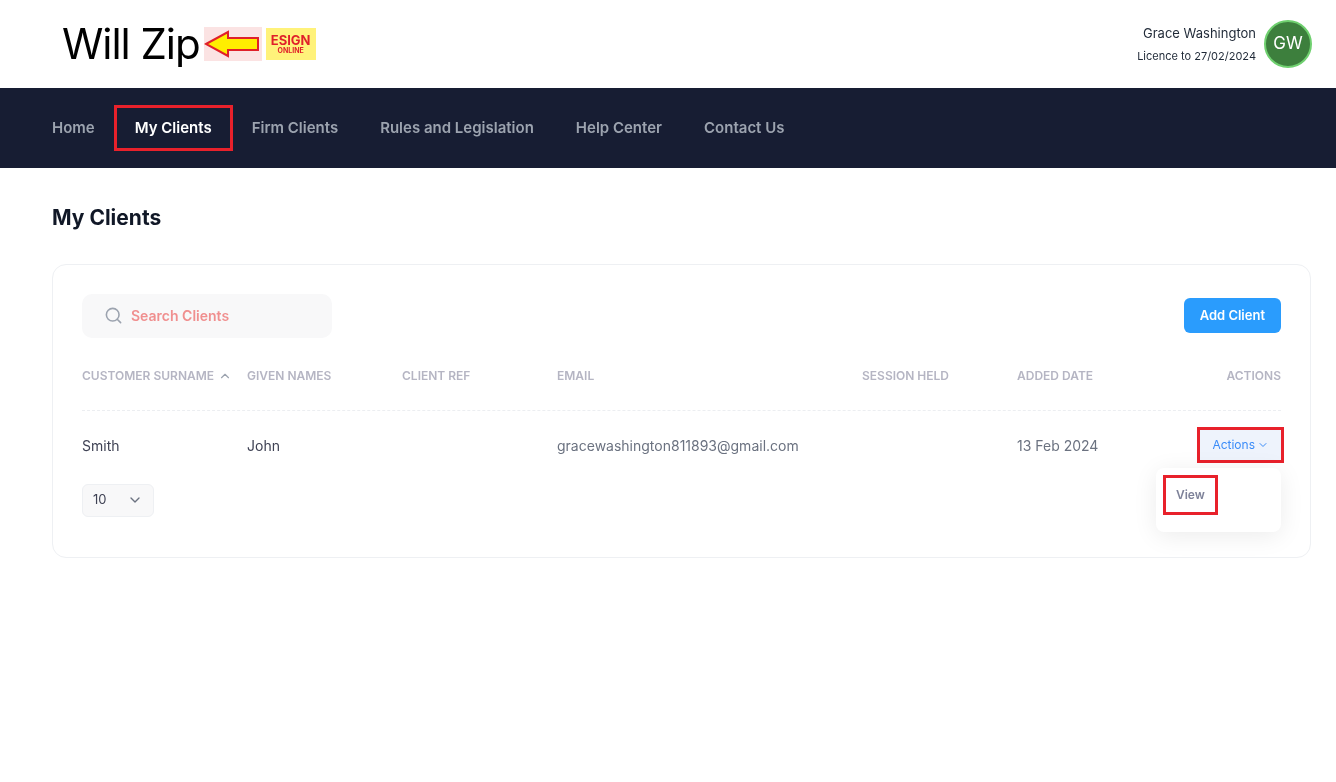  Describe the element at coordinates (73, 128) in the screenshot. I see `nav-link: Home` at that location.